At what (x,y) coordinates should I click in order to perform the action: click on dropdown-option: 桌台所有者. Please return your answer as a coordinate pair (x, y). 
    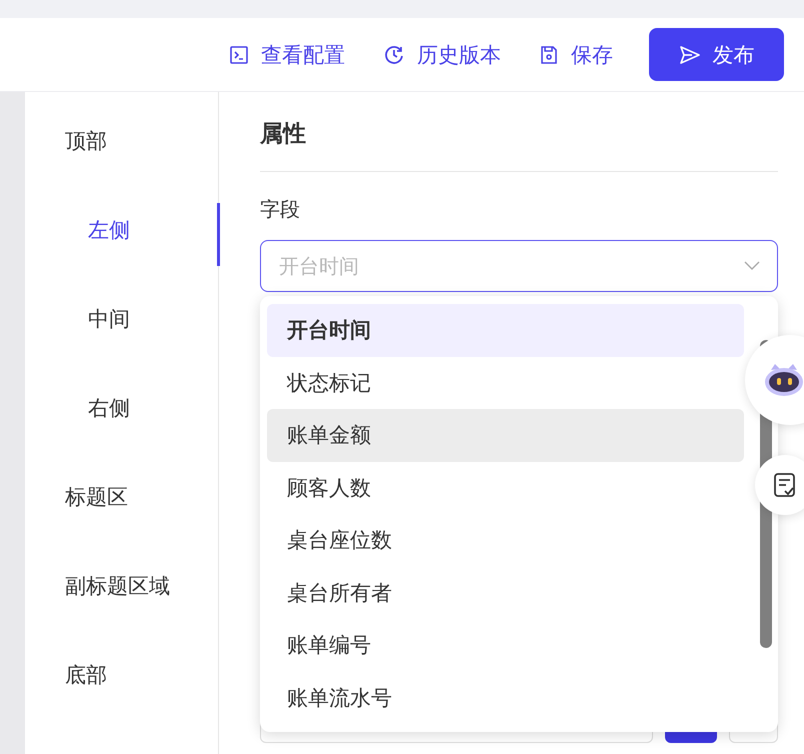
    Looking at the image, I should click on (505, 592).